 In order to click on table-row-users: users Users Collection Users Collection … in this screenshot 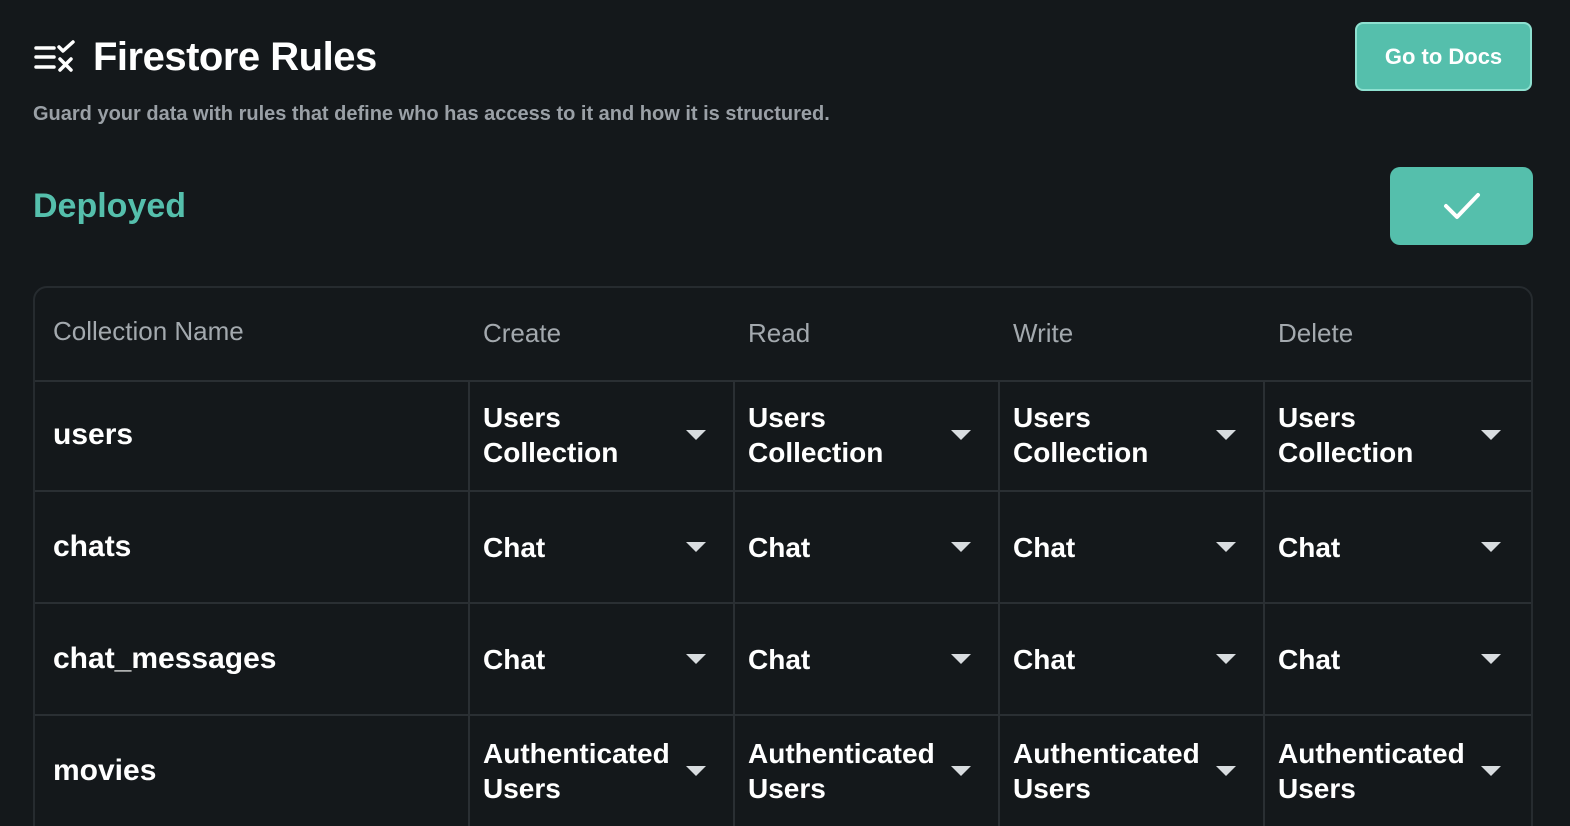, I will do `click(783, 436)`.